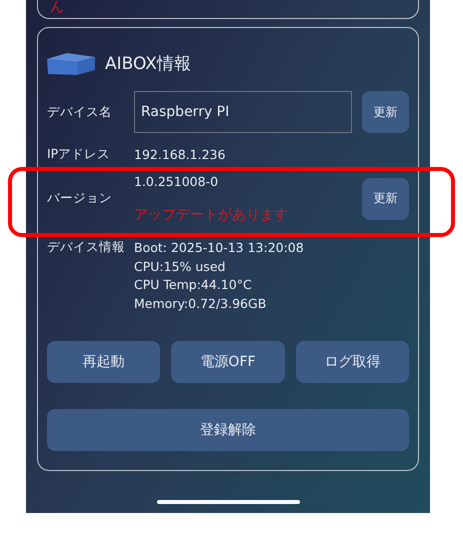 The width and height of the screenshot is (463, 537). Describe the element at coordinates (211, 215) in the screenshot. I see `update-notice: アップデートがあります` at that location.